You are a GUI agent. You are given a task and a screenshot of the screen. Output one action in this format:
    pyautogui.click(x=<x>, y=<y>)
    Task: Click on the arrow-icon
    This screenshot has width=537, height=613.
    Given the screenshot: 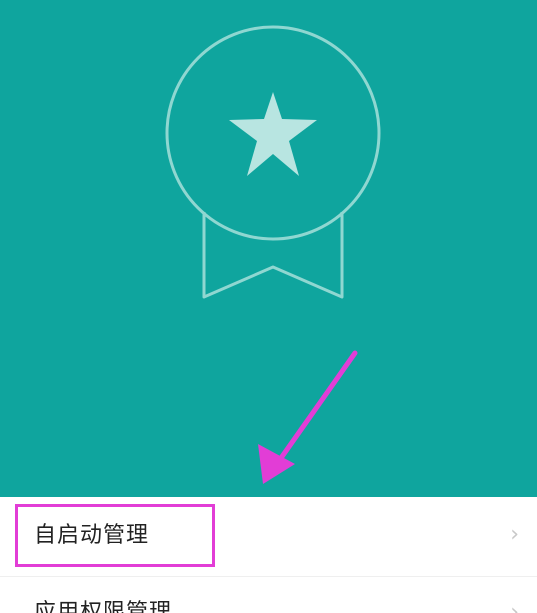 What is the action you would take?
    pyautogui.click(x=308, y=417)
    